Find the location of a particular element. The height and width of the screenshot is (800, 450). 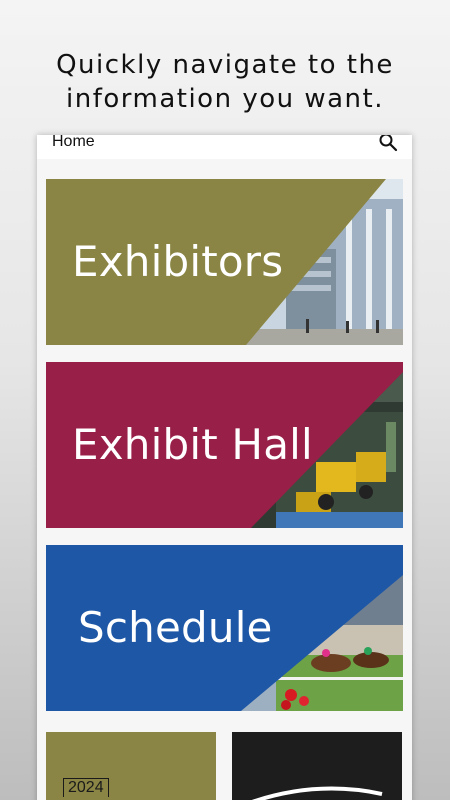

app-bar: Home is located at coordinates (224, 147).